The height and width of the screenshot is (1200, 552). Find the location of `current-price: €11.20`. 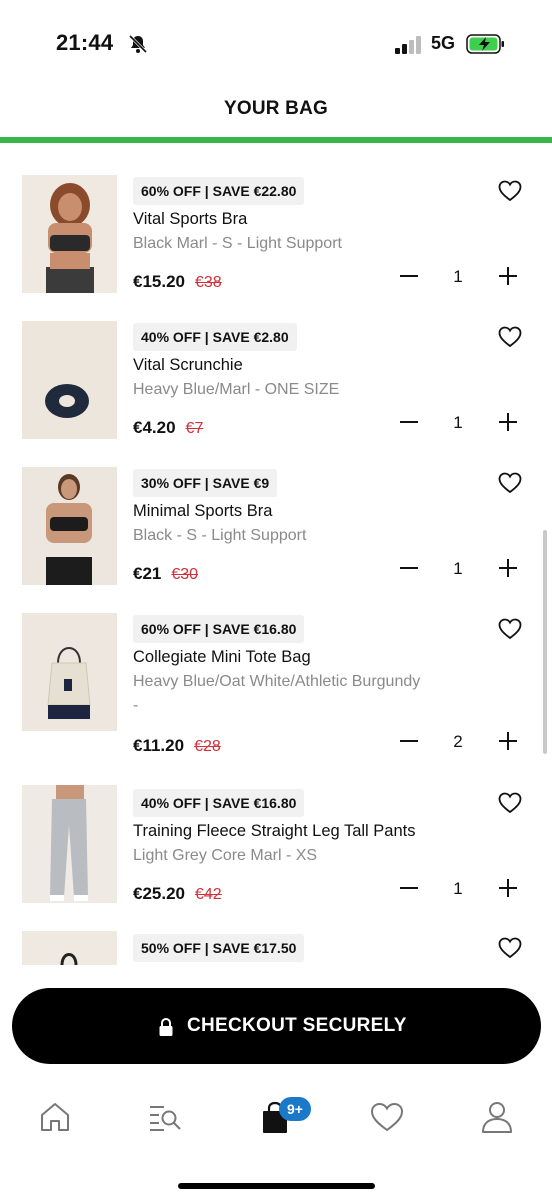

current-price: €11.20 is located at coordinates (159, 745).